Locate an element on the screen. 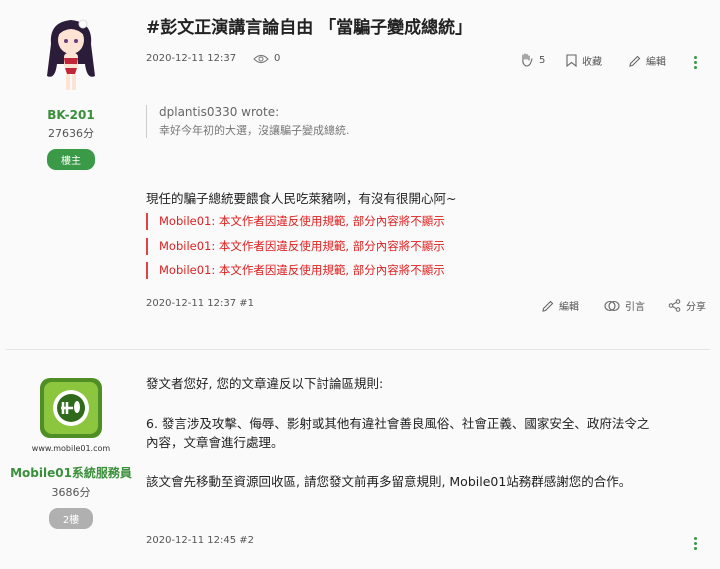 Image resolution: width=720 pixels, height=569 pixels. quote-label: 引言 is located at coordinates (635, 307).